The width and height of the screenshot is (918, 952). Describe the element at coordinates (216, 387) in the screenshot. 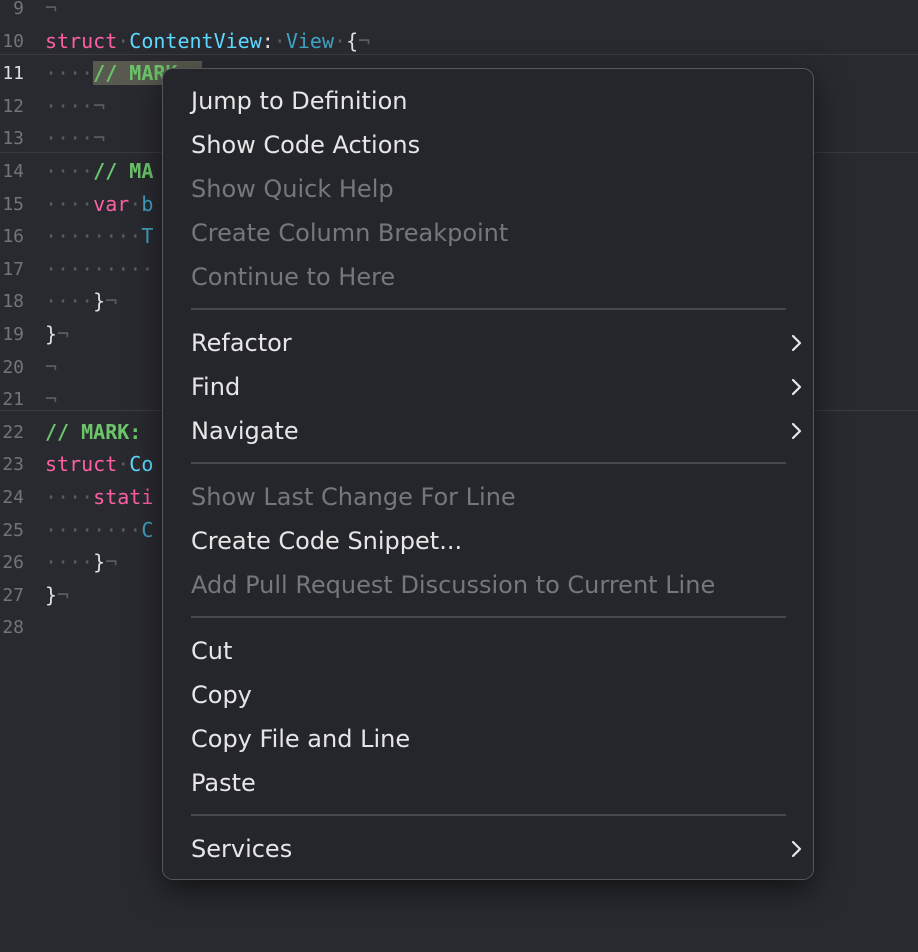

I see `menu-item-label: Find` at that location.